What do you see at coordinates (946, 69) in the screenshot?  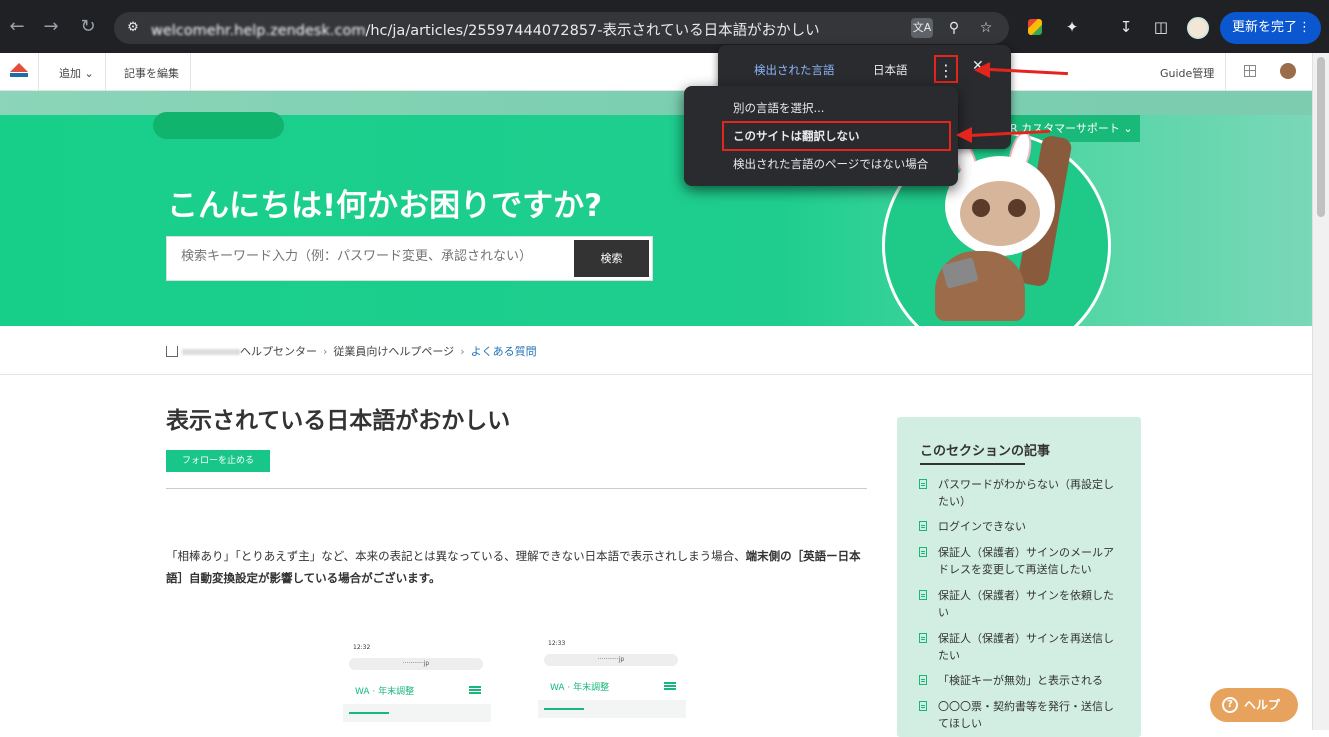 I see `more-options-icon: ⋮` at bounding box center [946, 69].